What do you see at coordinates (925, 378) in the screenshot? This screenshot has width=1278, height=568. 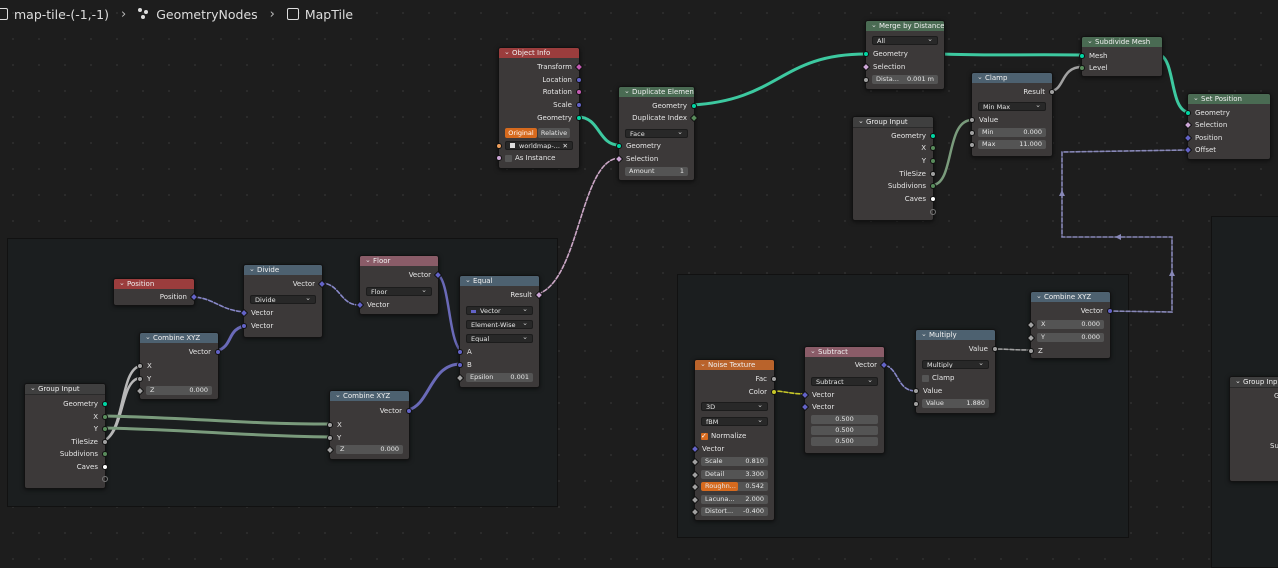 I see `clamp-checkbox` at bounding box center [925, 378].